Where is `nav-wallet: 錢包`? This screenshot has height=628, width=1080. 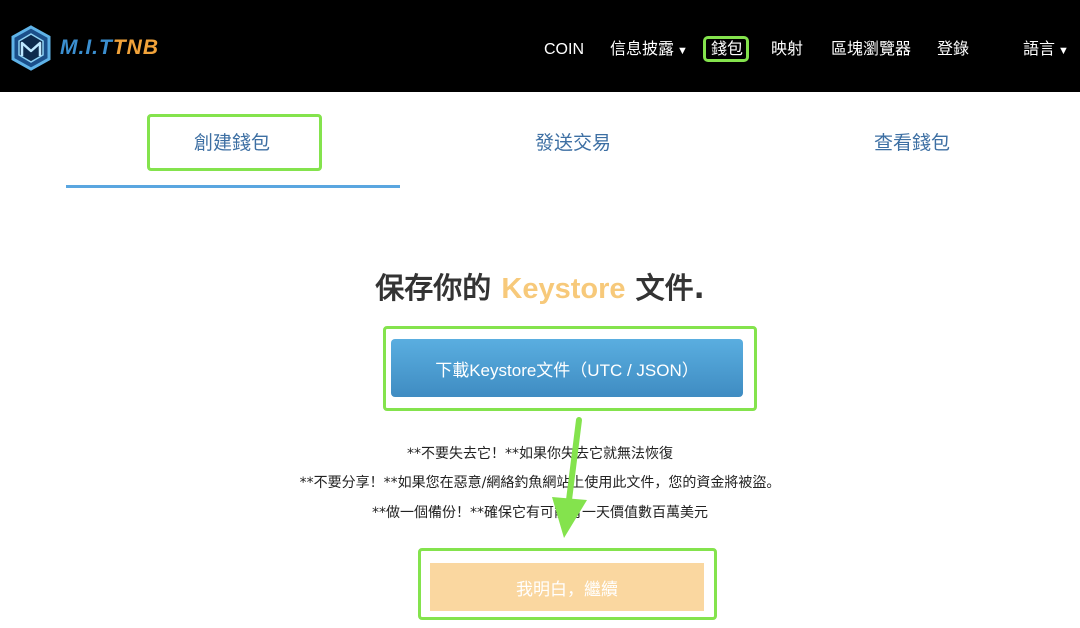
nav-wallet: 錢包 is located at coordinates (727, 50).